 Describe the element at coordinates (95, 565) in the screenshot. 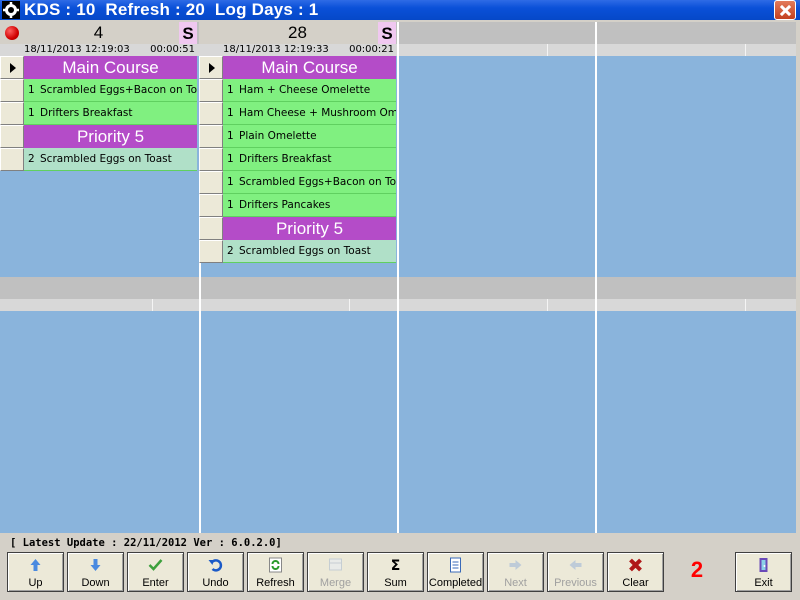

I see `arrow-down-icon` at that location.